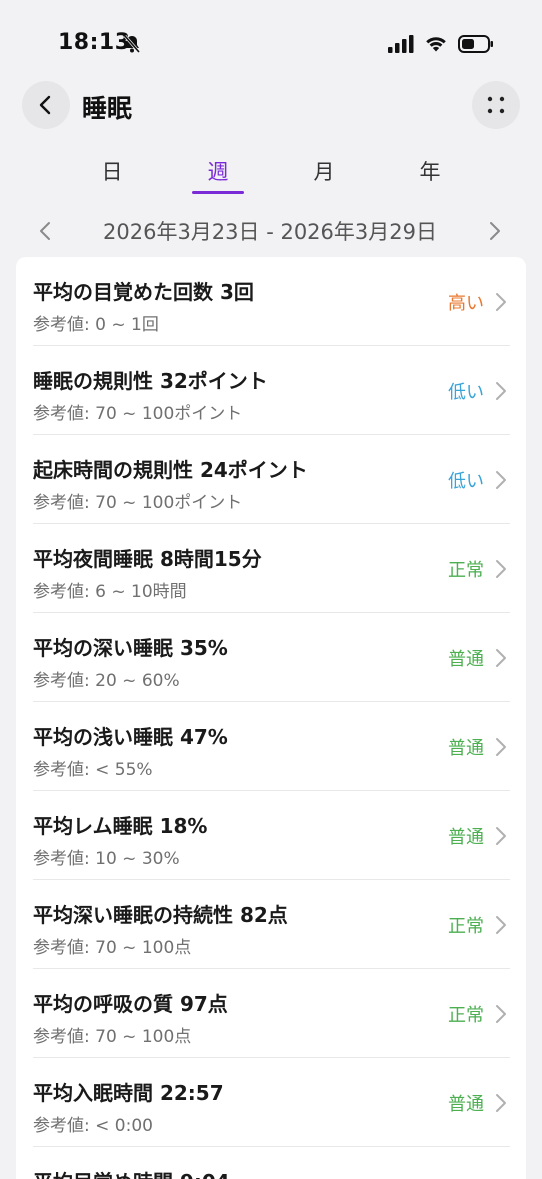 This screenshot has height=1179, width=542. Describe the element at coordinates (271, 43) in the screenshot. I see `status-bar: 18:13` at that location.